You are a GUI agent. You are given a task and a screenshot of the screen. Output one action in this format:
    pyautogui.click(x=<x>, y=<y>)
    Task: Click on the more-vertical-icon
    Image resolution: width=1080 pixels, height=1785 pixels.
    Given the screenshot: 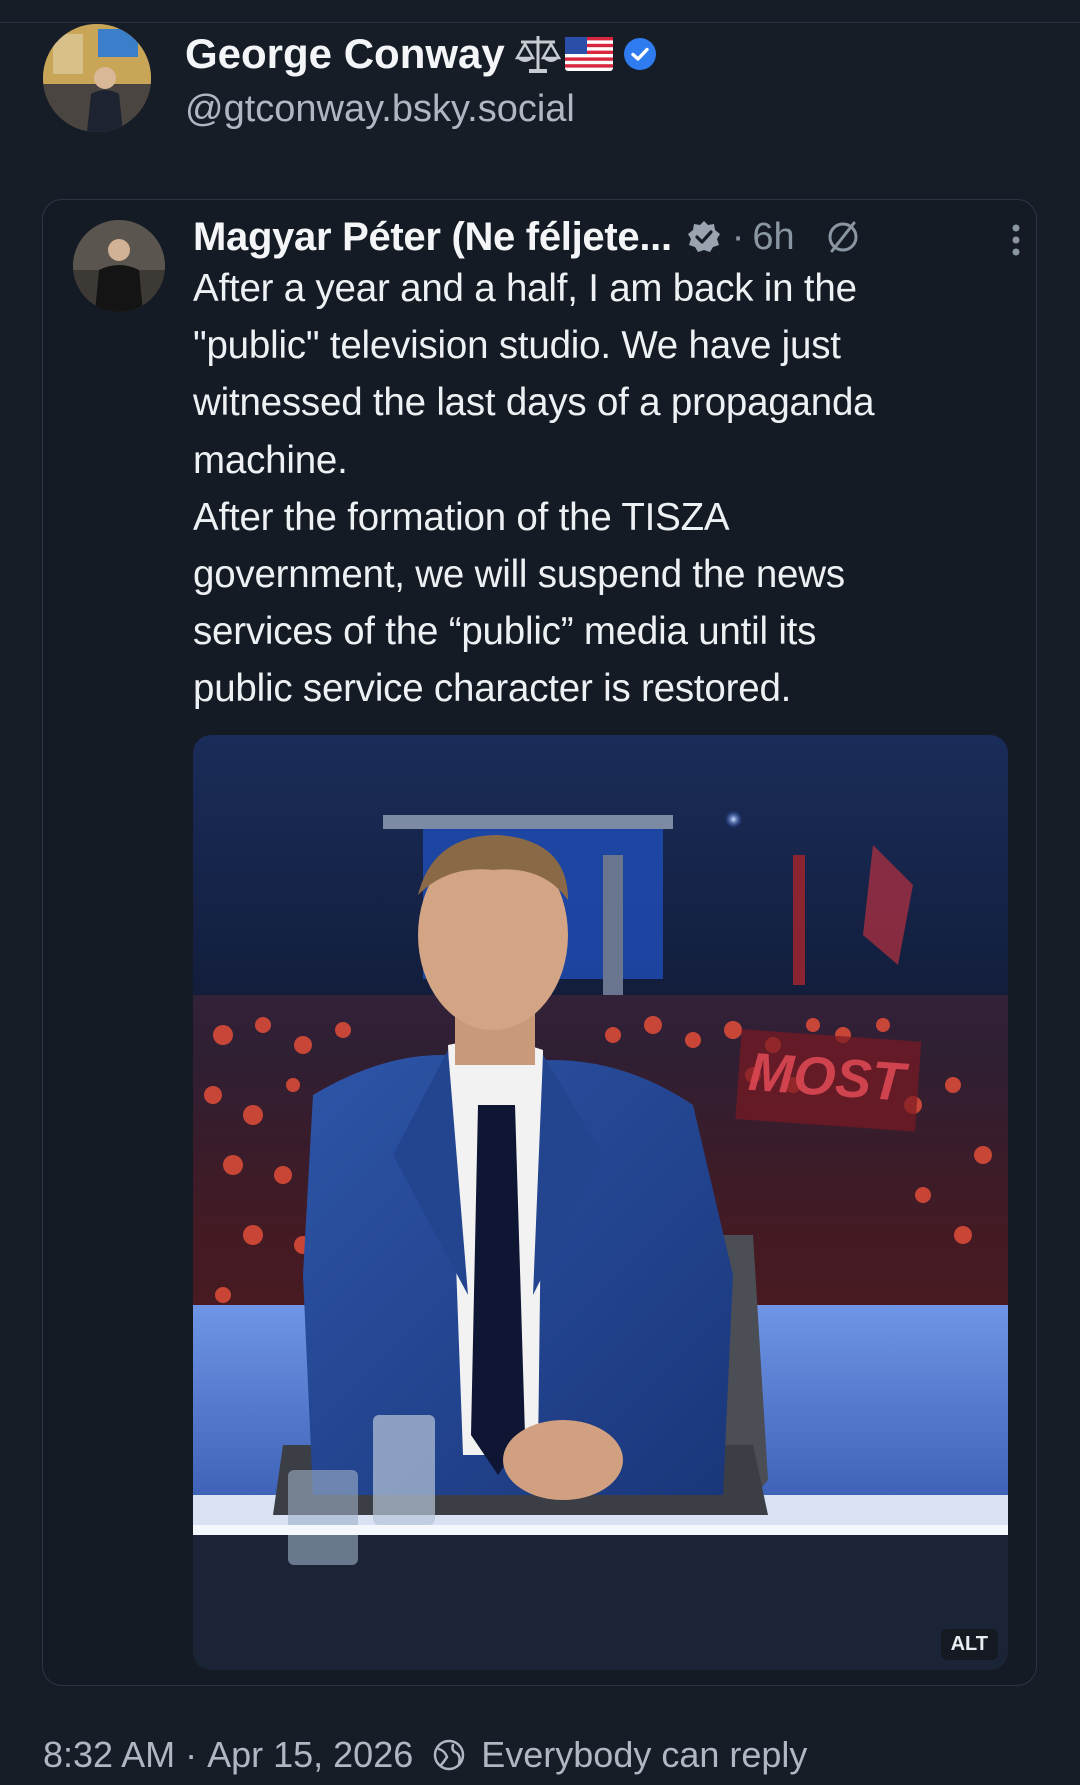 What is the action you would take?
    pyautogui.click(x=1016, y=240)
    